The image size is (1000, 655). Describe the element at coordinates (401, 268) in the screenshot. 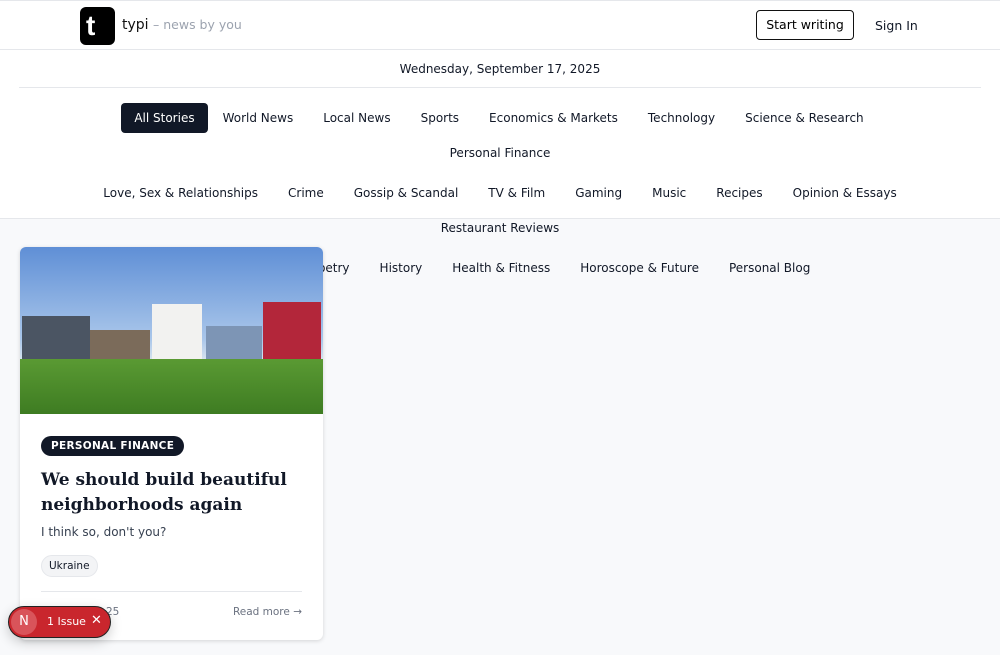

I see `category-history: History` at that location.